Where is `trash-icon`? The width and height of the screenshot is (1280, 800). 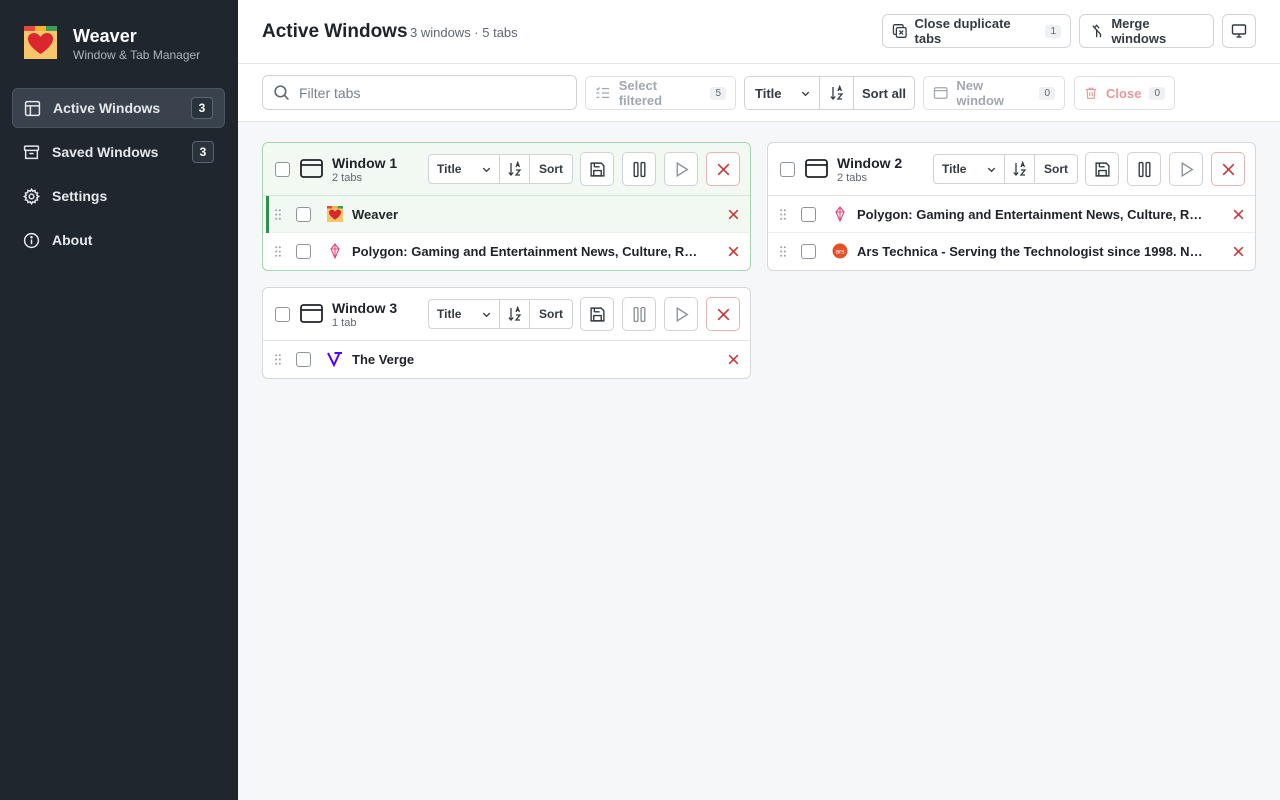
trash-icon is located at coordinates (1091, 93).